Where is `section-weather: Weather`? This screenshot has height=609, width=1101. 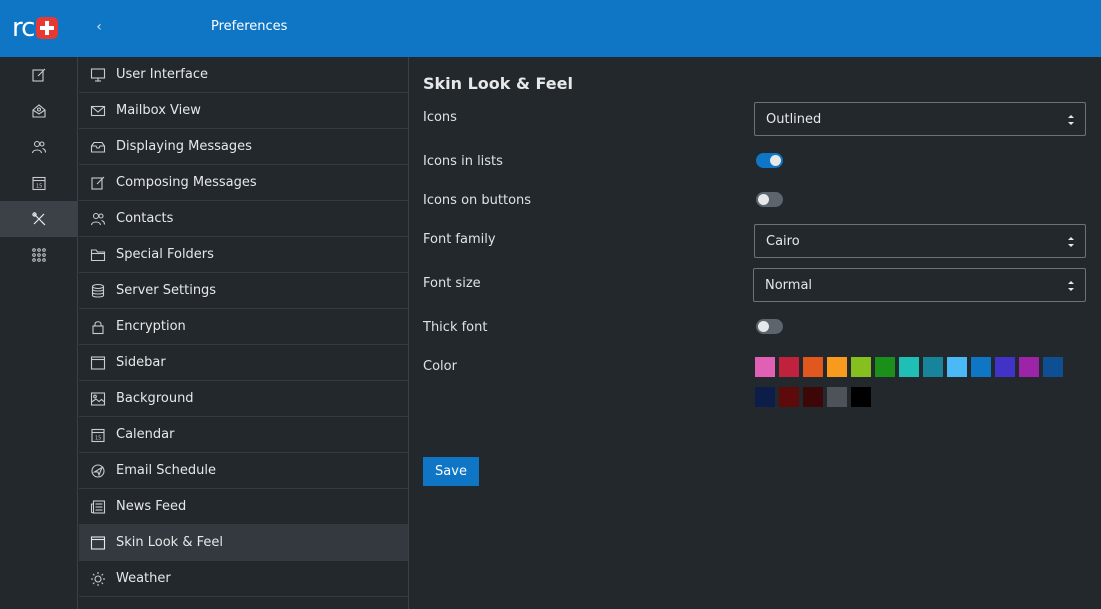
section-weather: Weather is located at coordinates (243, 579).